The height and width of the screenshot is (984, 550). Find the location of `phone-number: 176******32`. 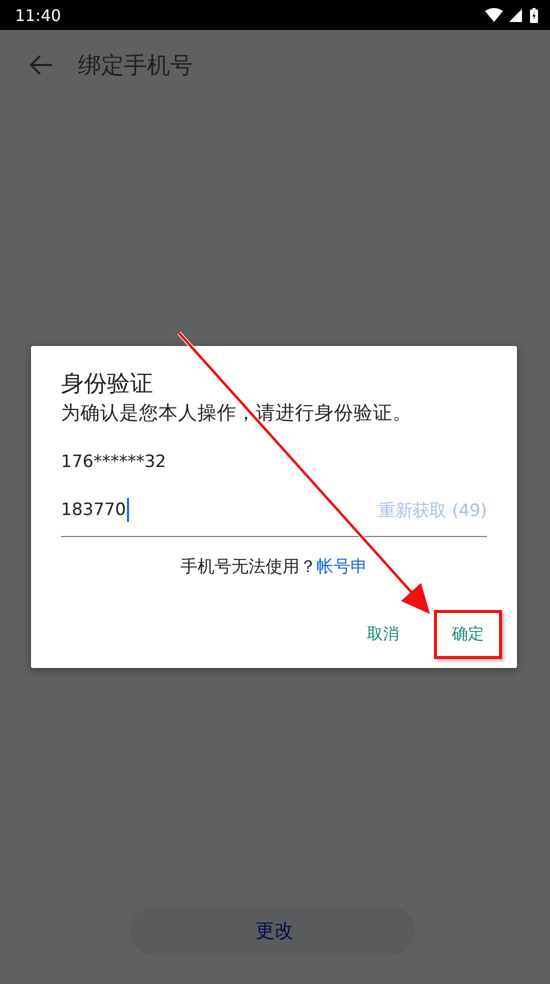

phone-number: 176******32 is located at coordinates (114, 462).